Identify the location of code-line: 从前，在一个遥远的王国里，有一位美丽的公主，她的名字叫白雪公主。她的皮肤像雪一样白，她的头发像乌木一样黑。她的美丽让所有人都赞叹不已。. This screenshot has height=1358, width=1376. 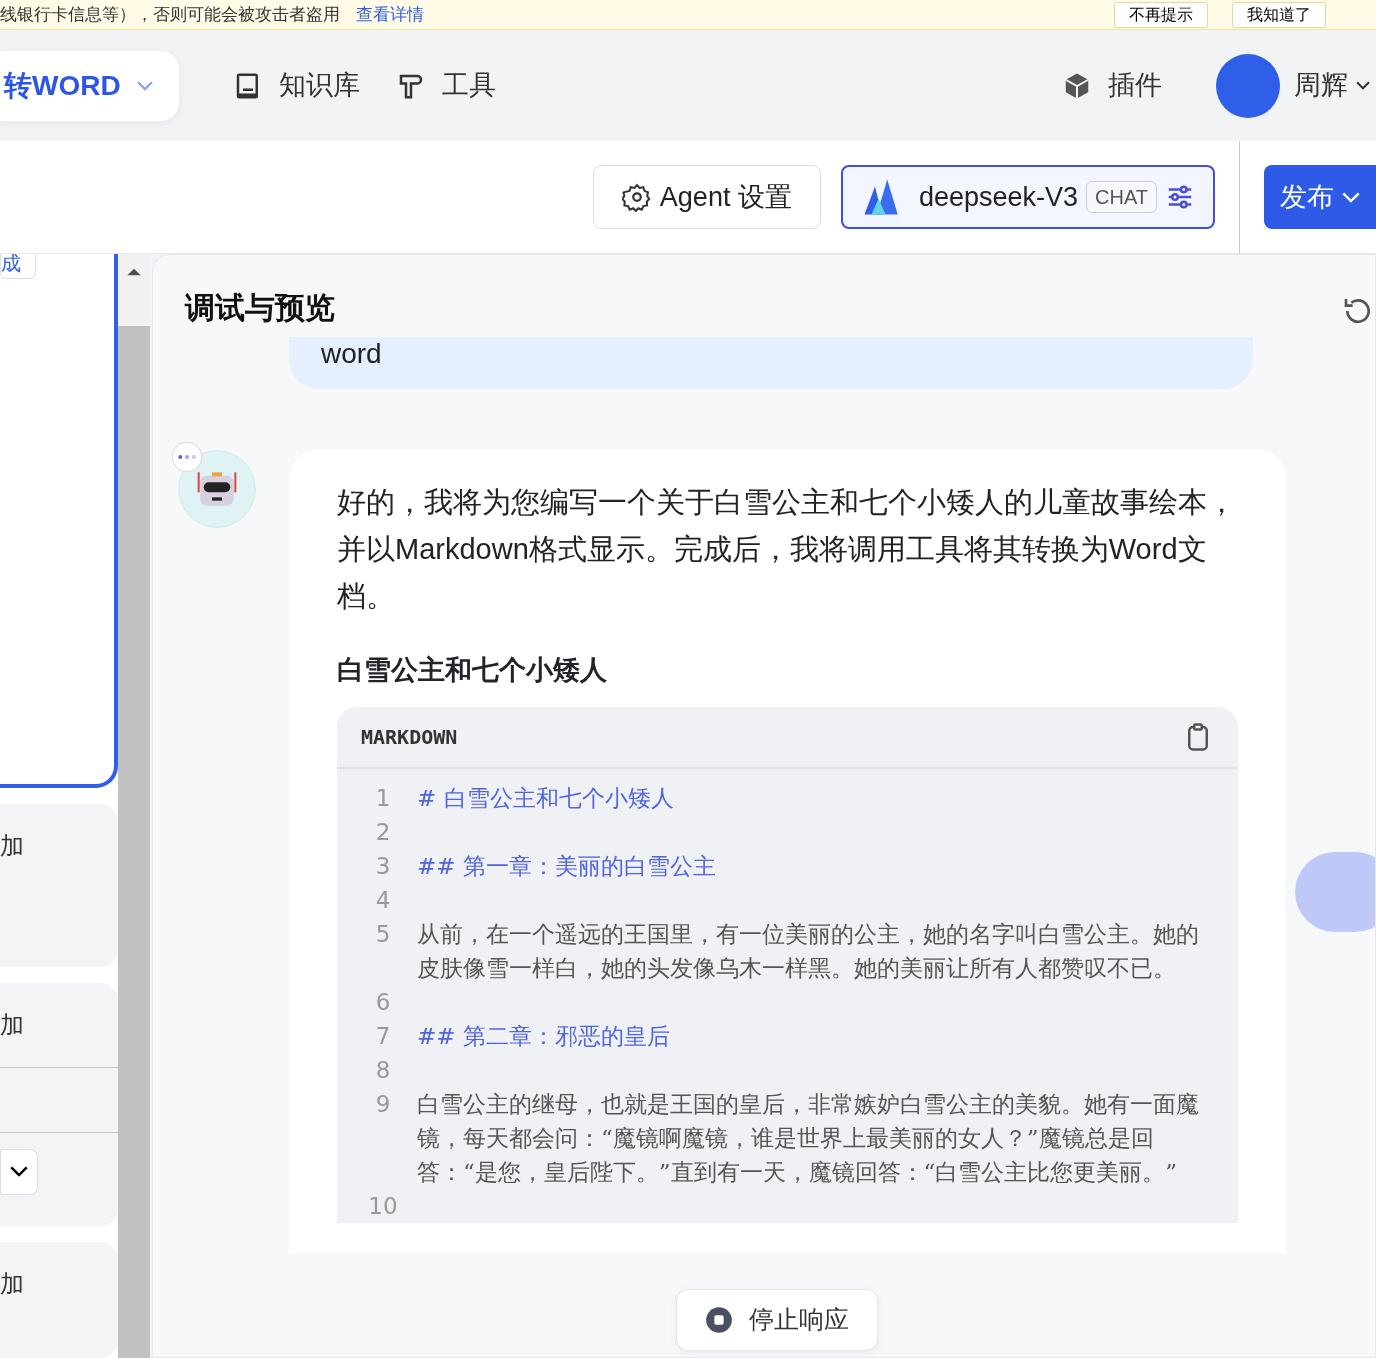
(808, 951).